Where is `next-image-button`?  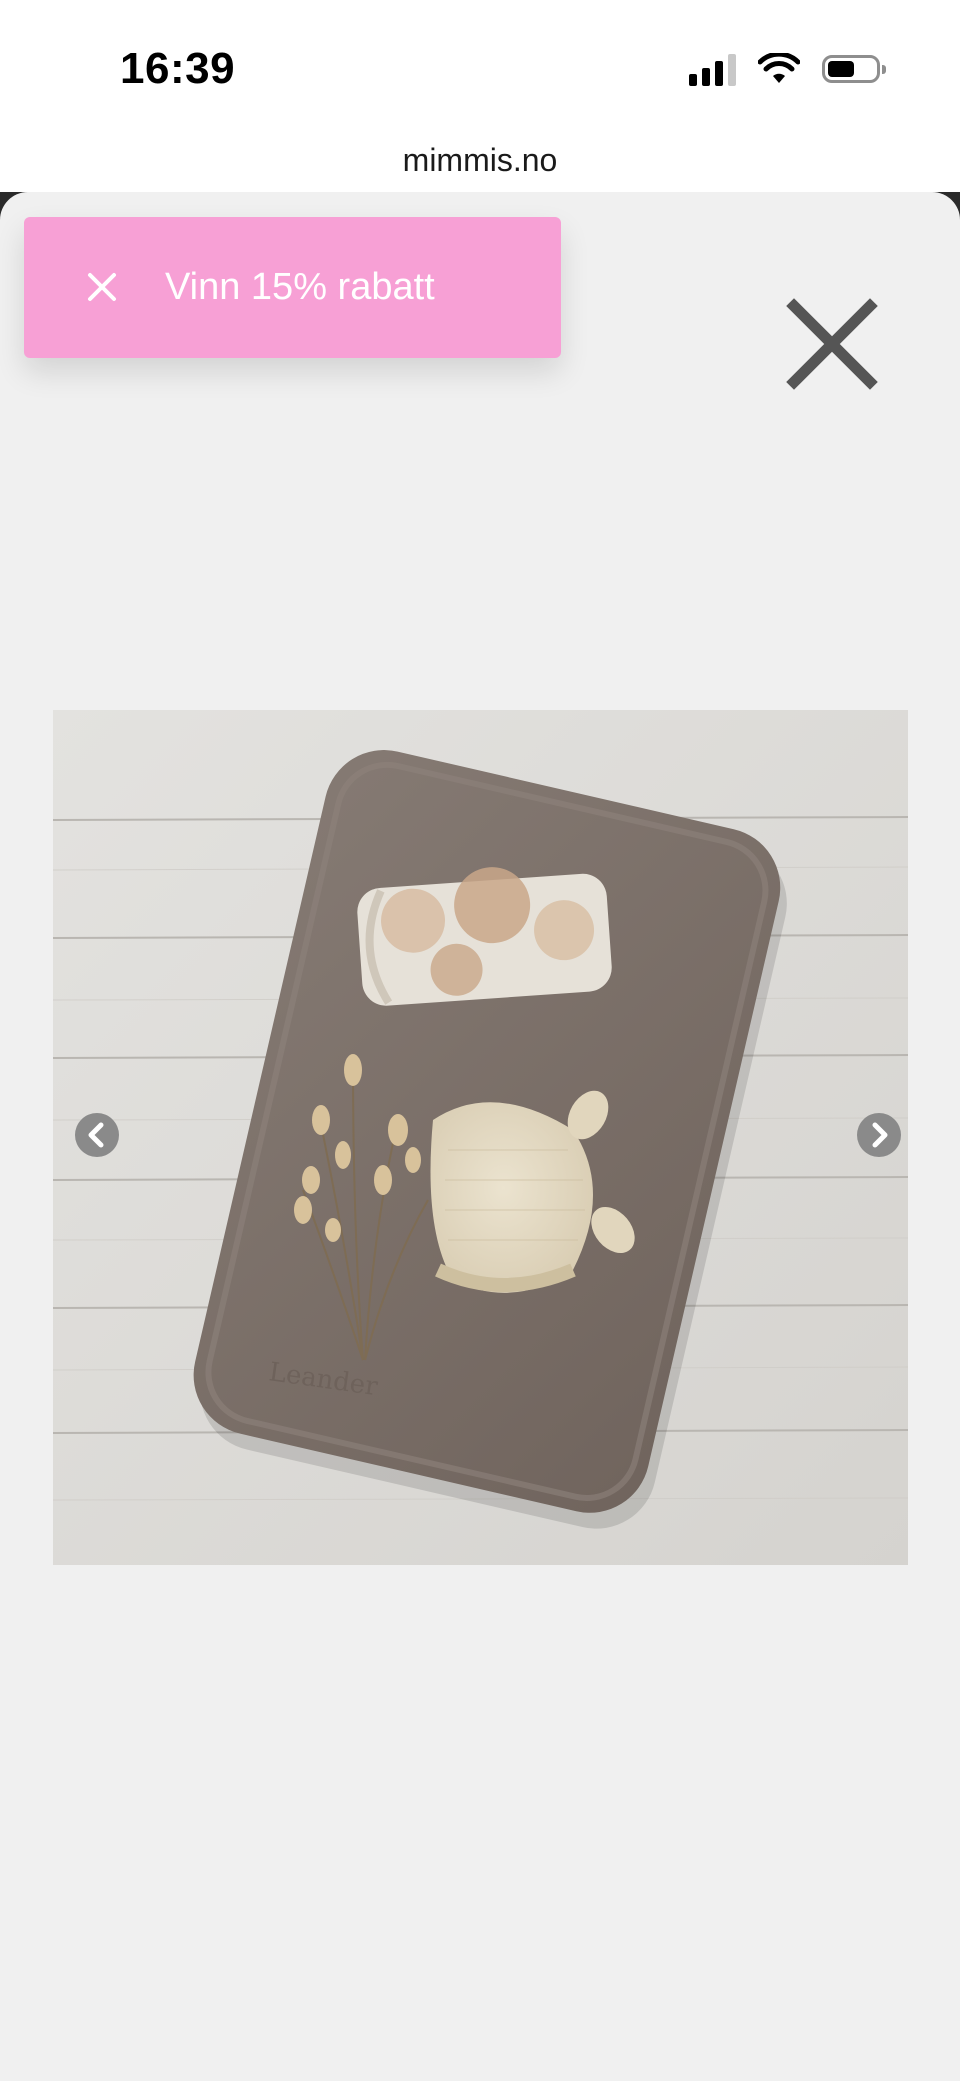 next-image-button is located at coordinates (879, 1135).